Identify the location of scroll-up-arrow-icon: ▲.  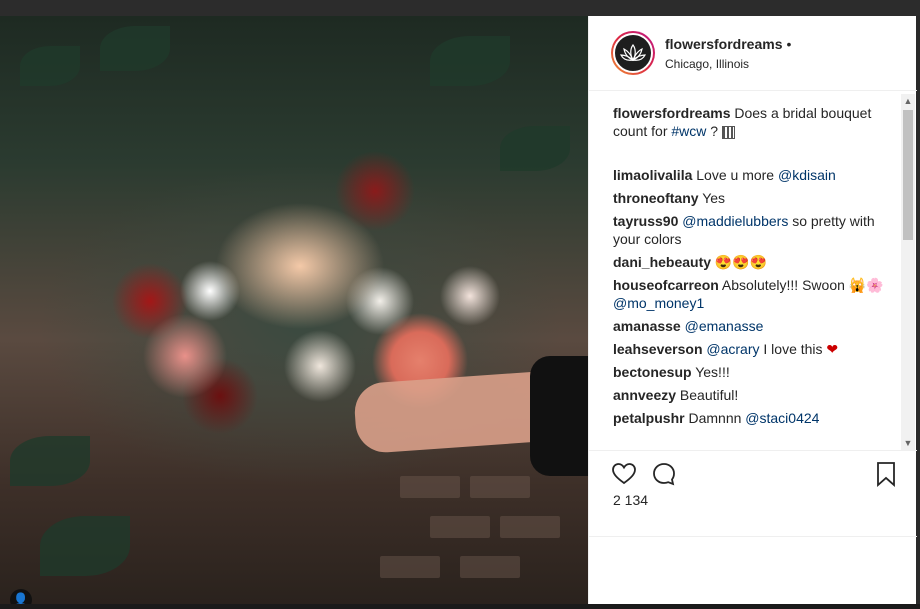
(908, 101).